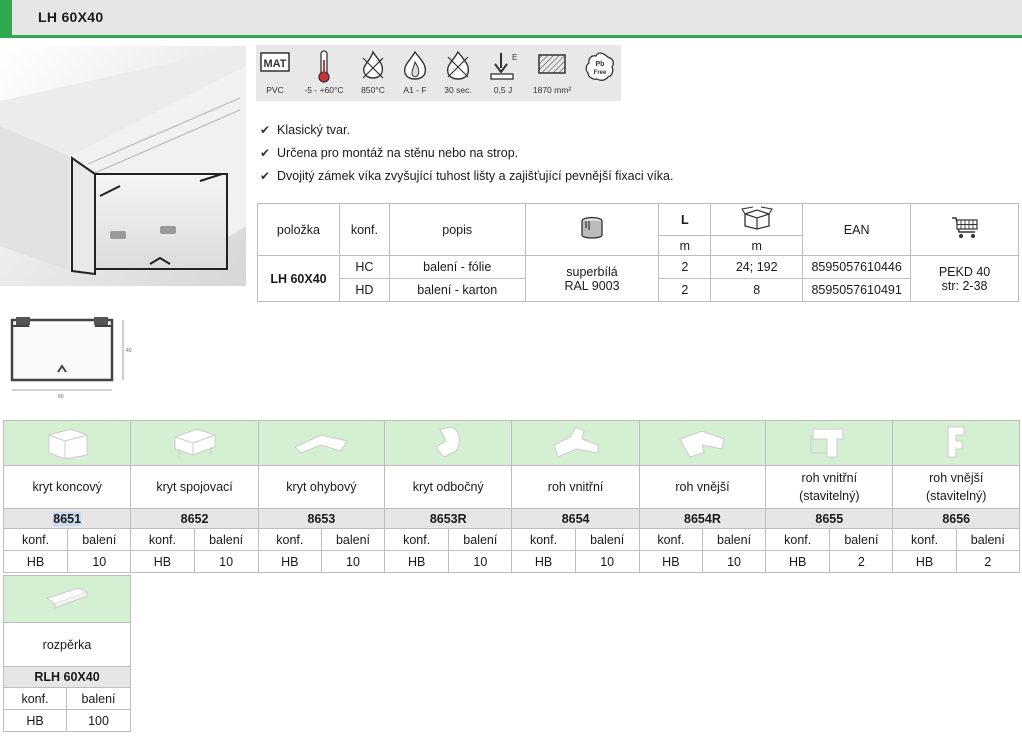 This screenshot has width=1022, height=737. Describe the element at coordinates (458, 90) in the screenshot. I see `property-label: 30 sec.` at that location.